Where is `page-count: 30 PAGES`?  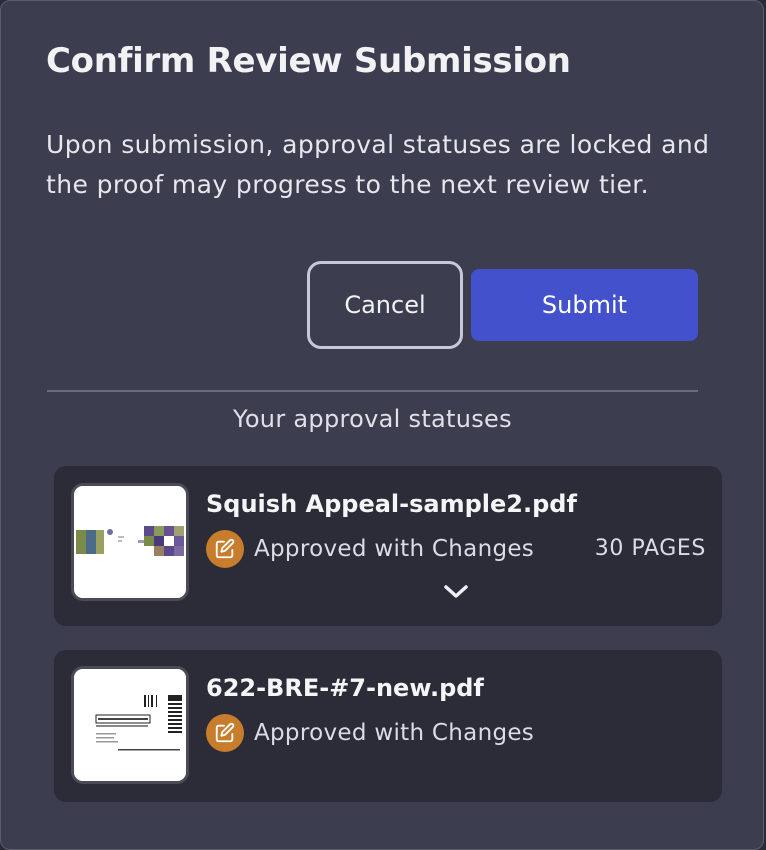
page-count: 30 PAGES is located at coordinates (650, 548).